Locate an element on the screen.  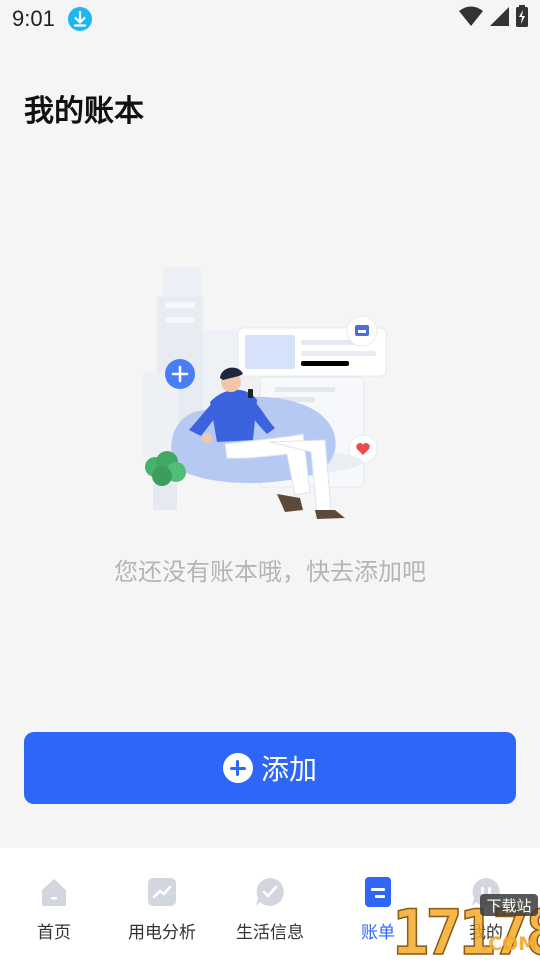
page-title: 我的账本 is located at coordinates (84, 111).